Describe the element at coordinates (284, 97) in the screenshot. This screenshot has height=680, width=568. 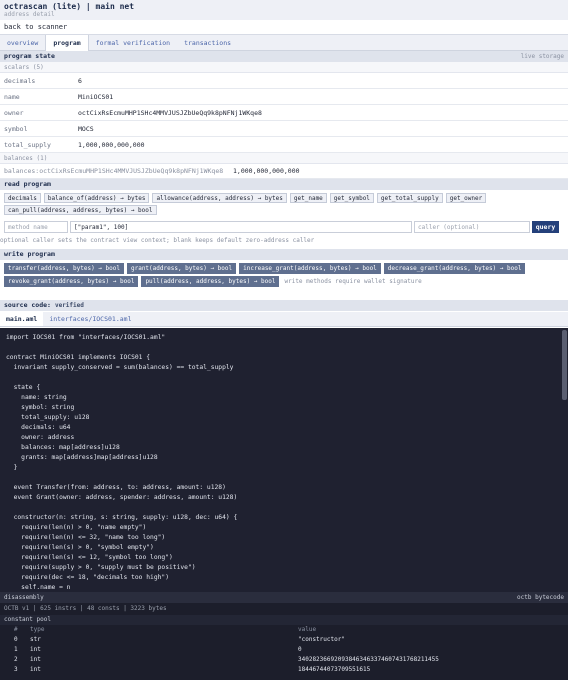
I see `scalar-row: name MiniOCS01` at that location.